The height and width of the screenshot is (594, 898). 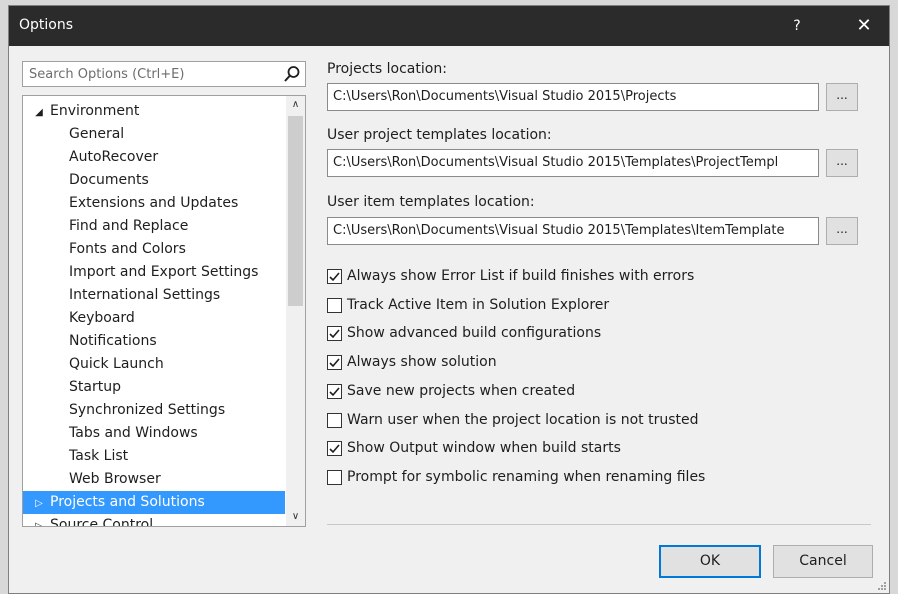 I want to click on tree-item: Keyboard, so click(x=154, y=318).